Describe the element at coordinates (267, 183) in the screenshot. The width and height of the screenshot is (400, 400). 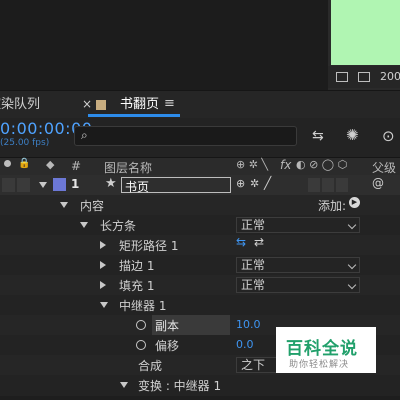
I see `quality-switch-icon: ╱` at that location.